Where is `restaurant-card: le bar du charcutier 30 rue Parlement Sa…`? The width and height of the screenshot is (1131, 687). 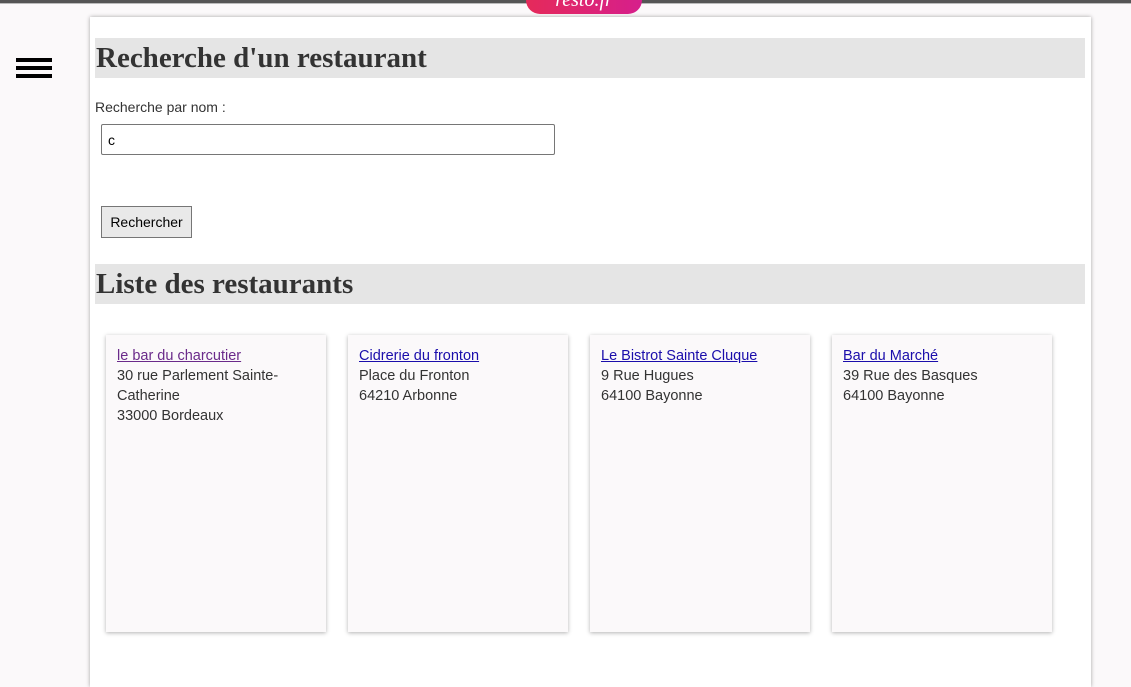
restaurant-card: le bar du charcutier 30 rue Parlement Sa… is located at coordinates (216, 483).